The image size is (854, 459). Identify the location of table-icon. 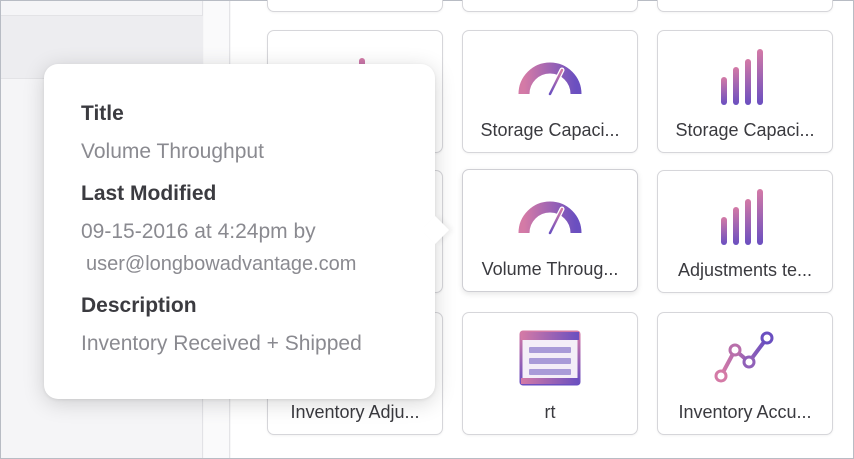
(550, 358).